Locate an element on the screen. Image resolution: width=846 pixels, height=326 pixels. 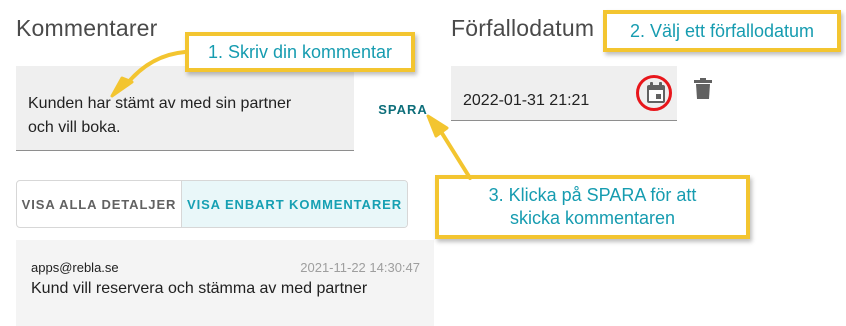
comment-timestamp: 2021-11-22 14:30:47 is located at coordinates (360, 267).